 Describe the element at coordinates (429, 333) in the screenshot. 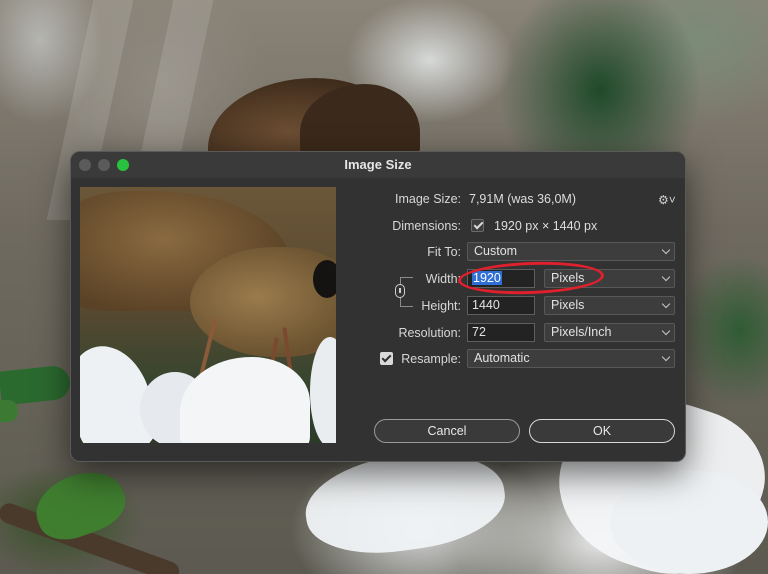

I see `resolution-label: Resolution:` at that location.